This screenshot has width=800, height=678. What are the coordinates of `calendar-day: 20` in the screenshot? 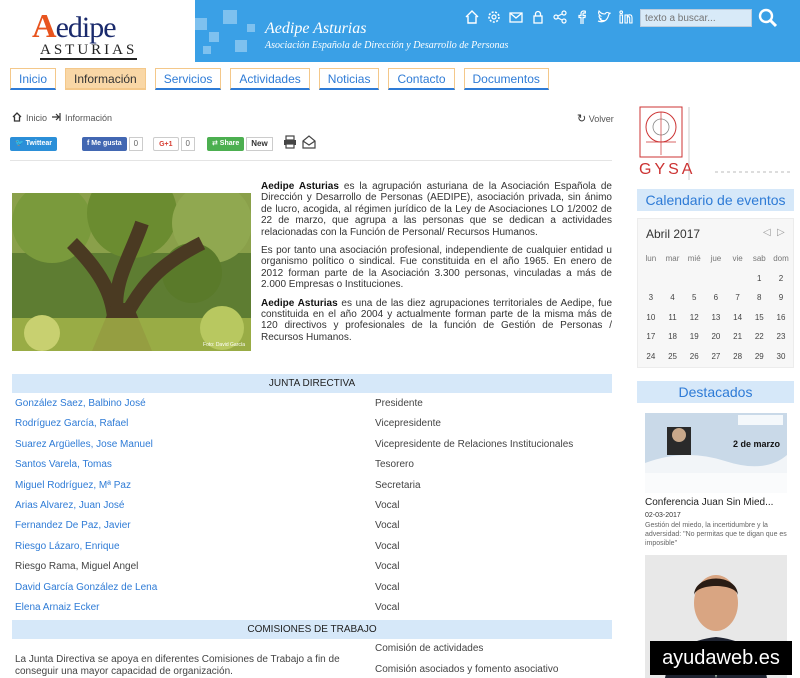 It's located at (716, 337).